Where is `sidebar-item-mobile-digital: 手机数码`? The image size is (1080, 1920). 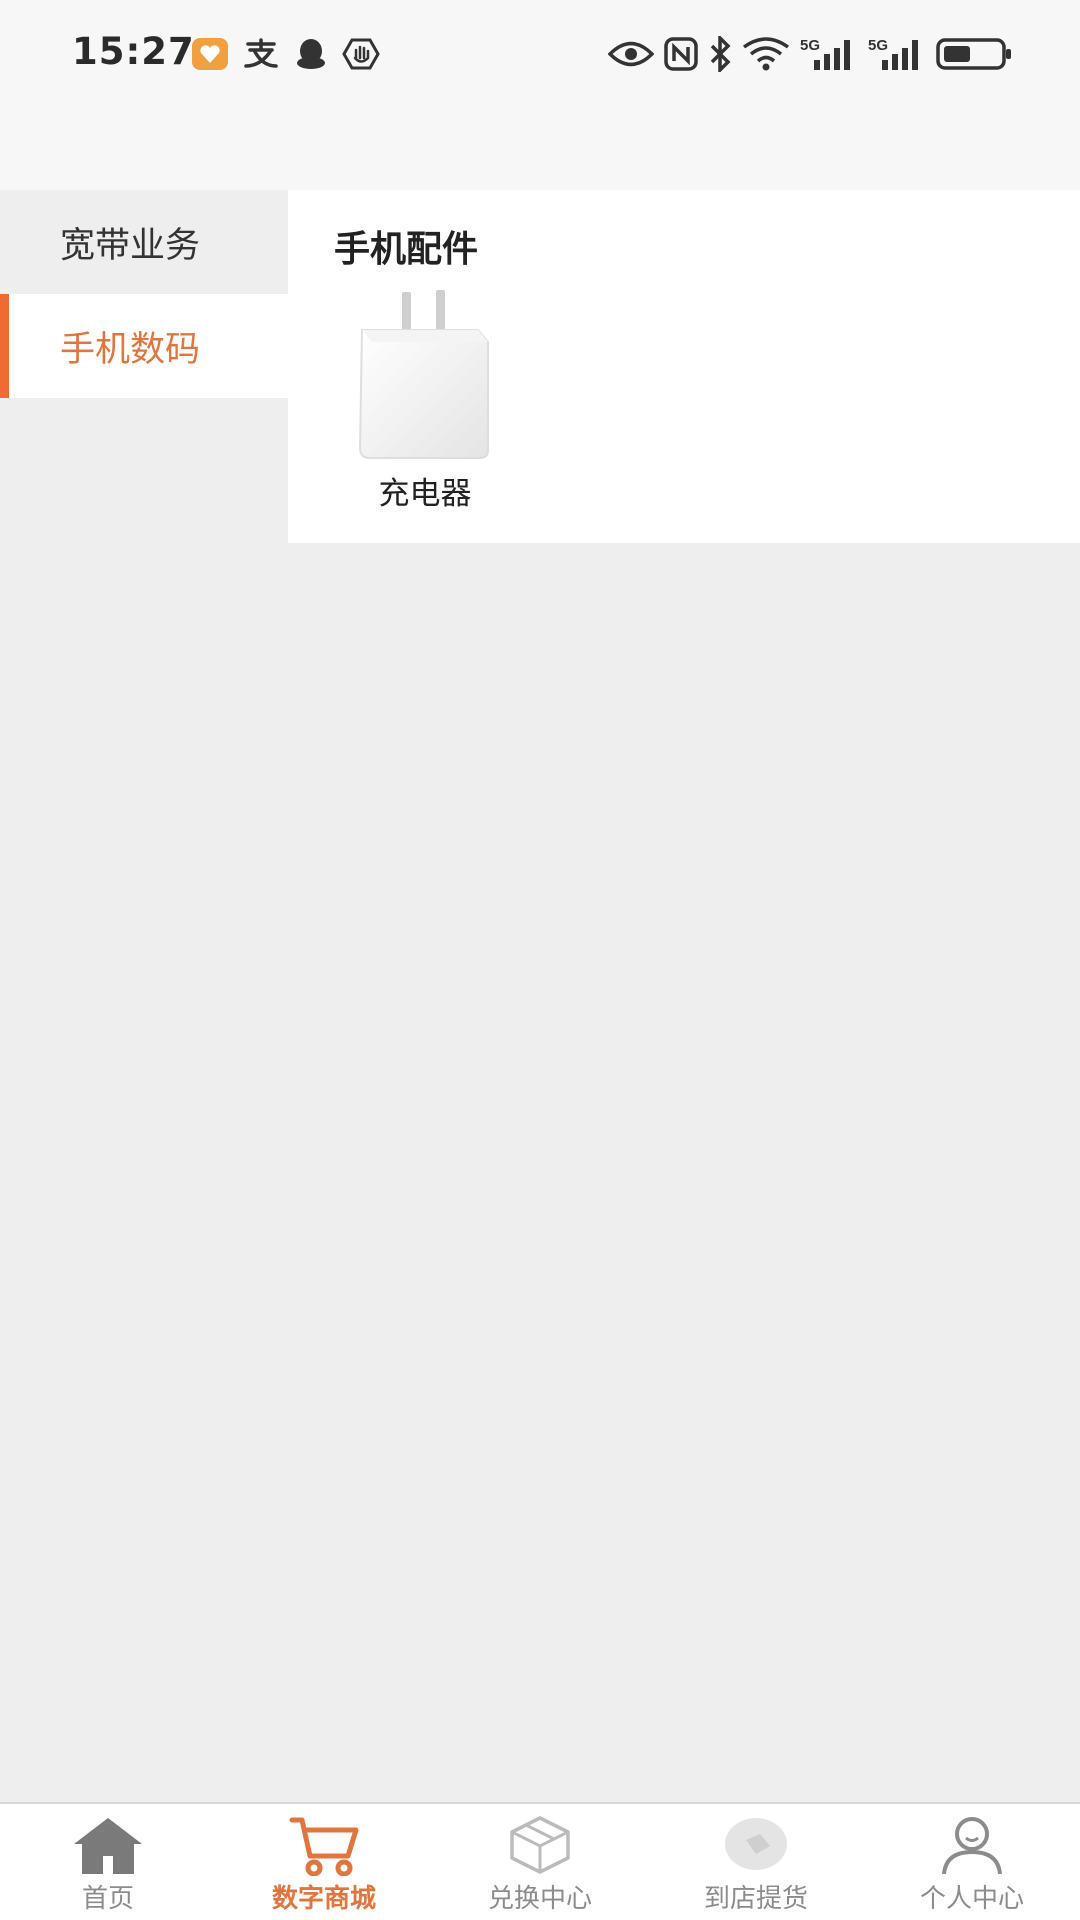 sidebar-item-mobile-digital: 手机数码 is located at coordinates (144, 346).